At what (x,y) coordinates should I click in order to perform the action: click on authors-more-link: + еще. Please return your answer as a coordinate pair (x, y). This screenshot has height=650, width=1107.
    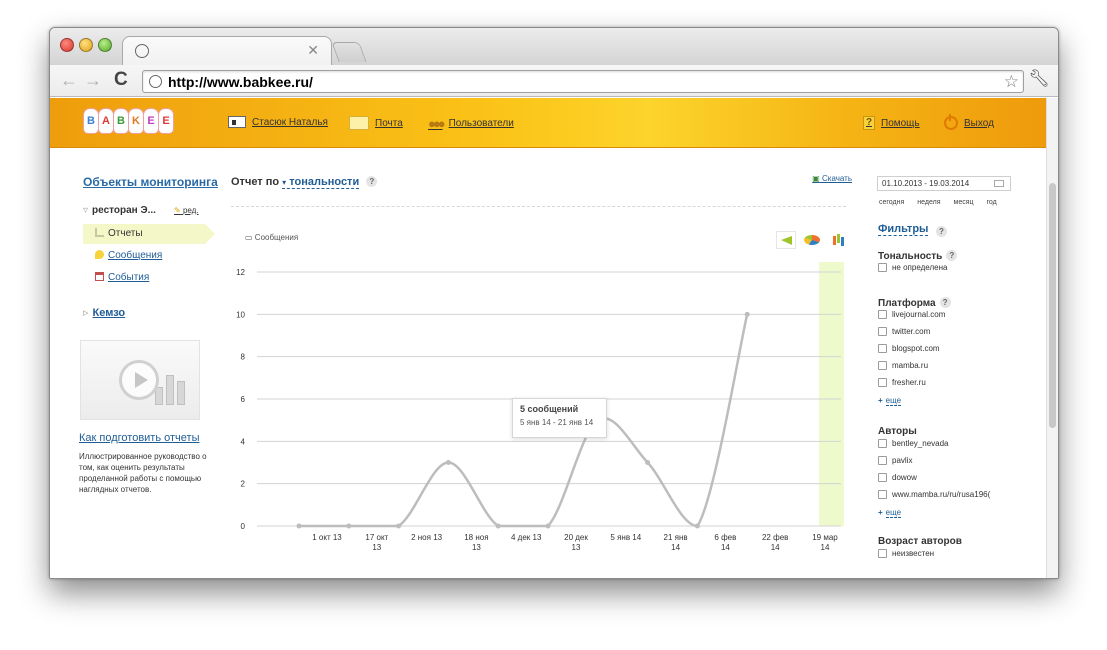
    Looking at the image, I should click on (890, 513).